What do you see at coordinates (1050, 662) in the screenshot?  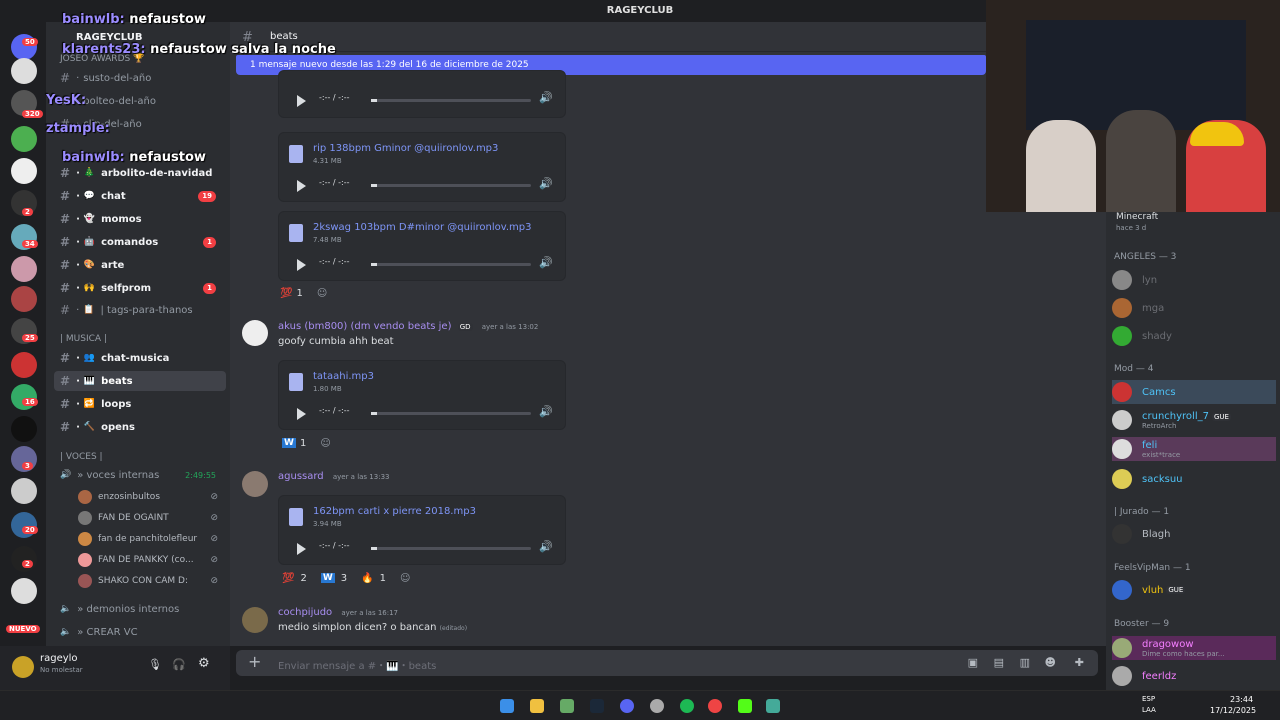 I see `emoji-icon: ☻` at bounding box center [1050, 662].